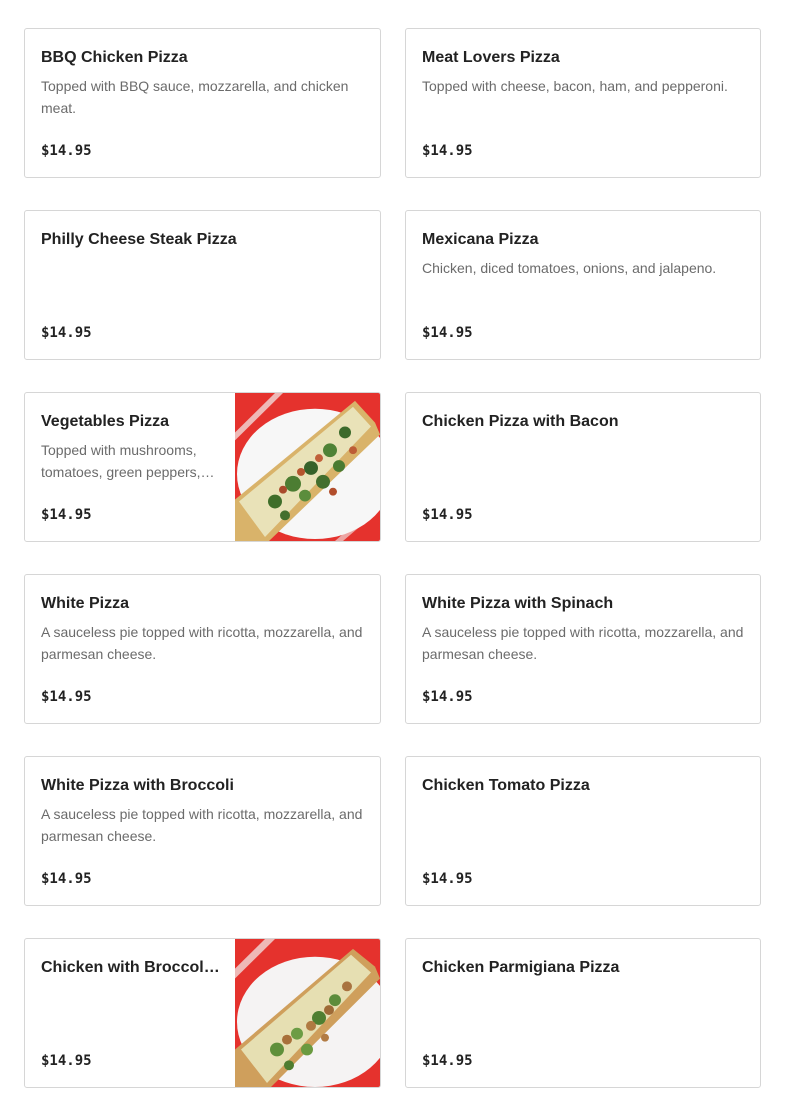 This screenshot has width=785, height=1096. What do you see at coordinates (105, 421) in the screenshot?
I see `menu-item-name: Vegetables Pizza` at bounding box center [105, 421].